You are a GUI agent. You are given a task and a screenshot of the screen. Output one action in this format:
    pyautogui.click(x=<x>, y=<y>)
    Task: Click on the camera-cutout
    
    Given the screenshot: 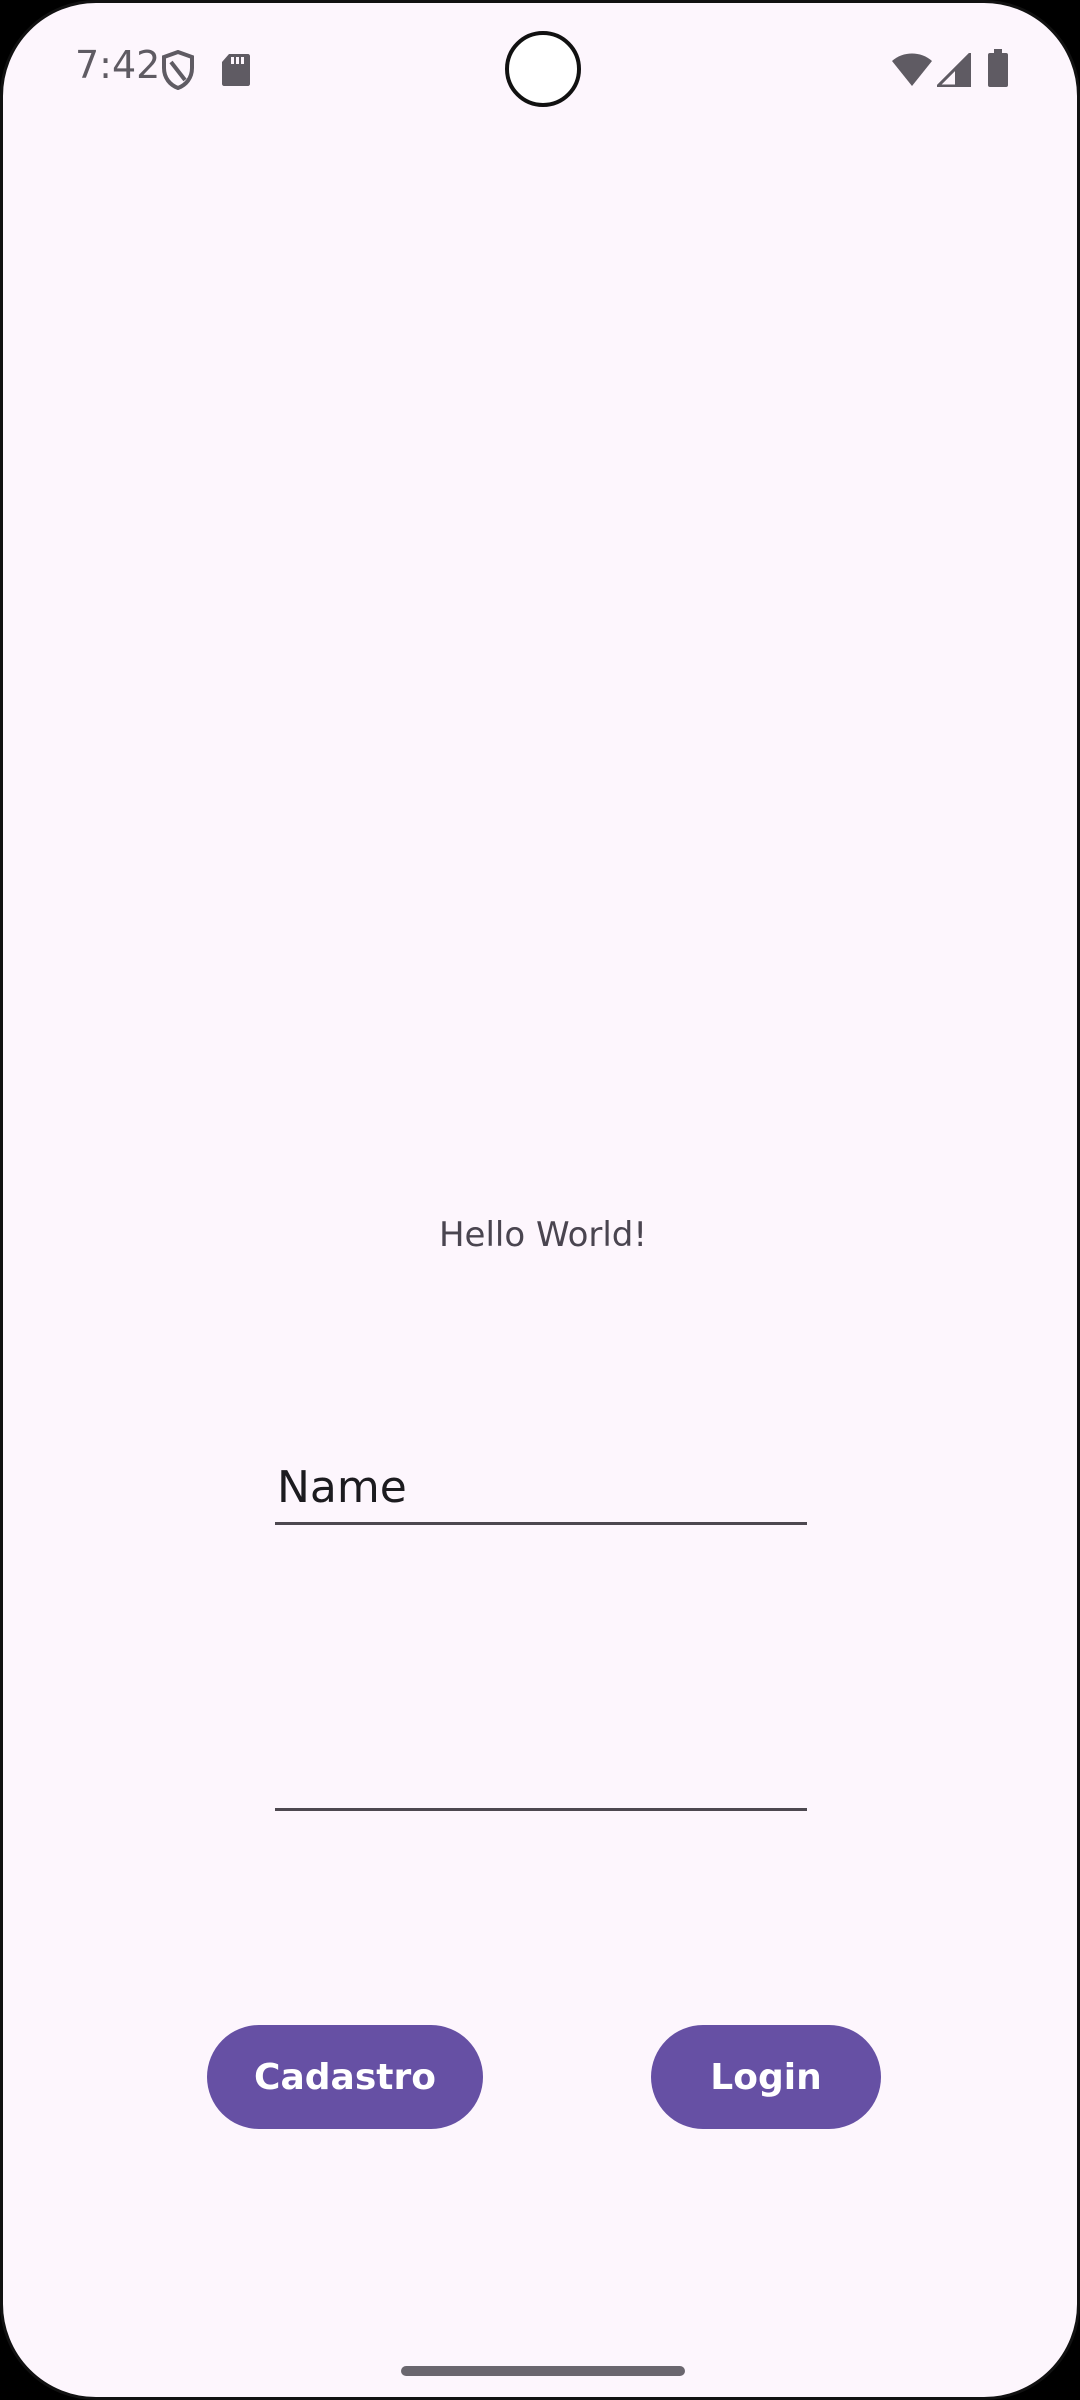 What is the action you would take?
    pyautogui.click(x=543, y=69)
    